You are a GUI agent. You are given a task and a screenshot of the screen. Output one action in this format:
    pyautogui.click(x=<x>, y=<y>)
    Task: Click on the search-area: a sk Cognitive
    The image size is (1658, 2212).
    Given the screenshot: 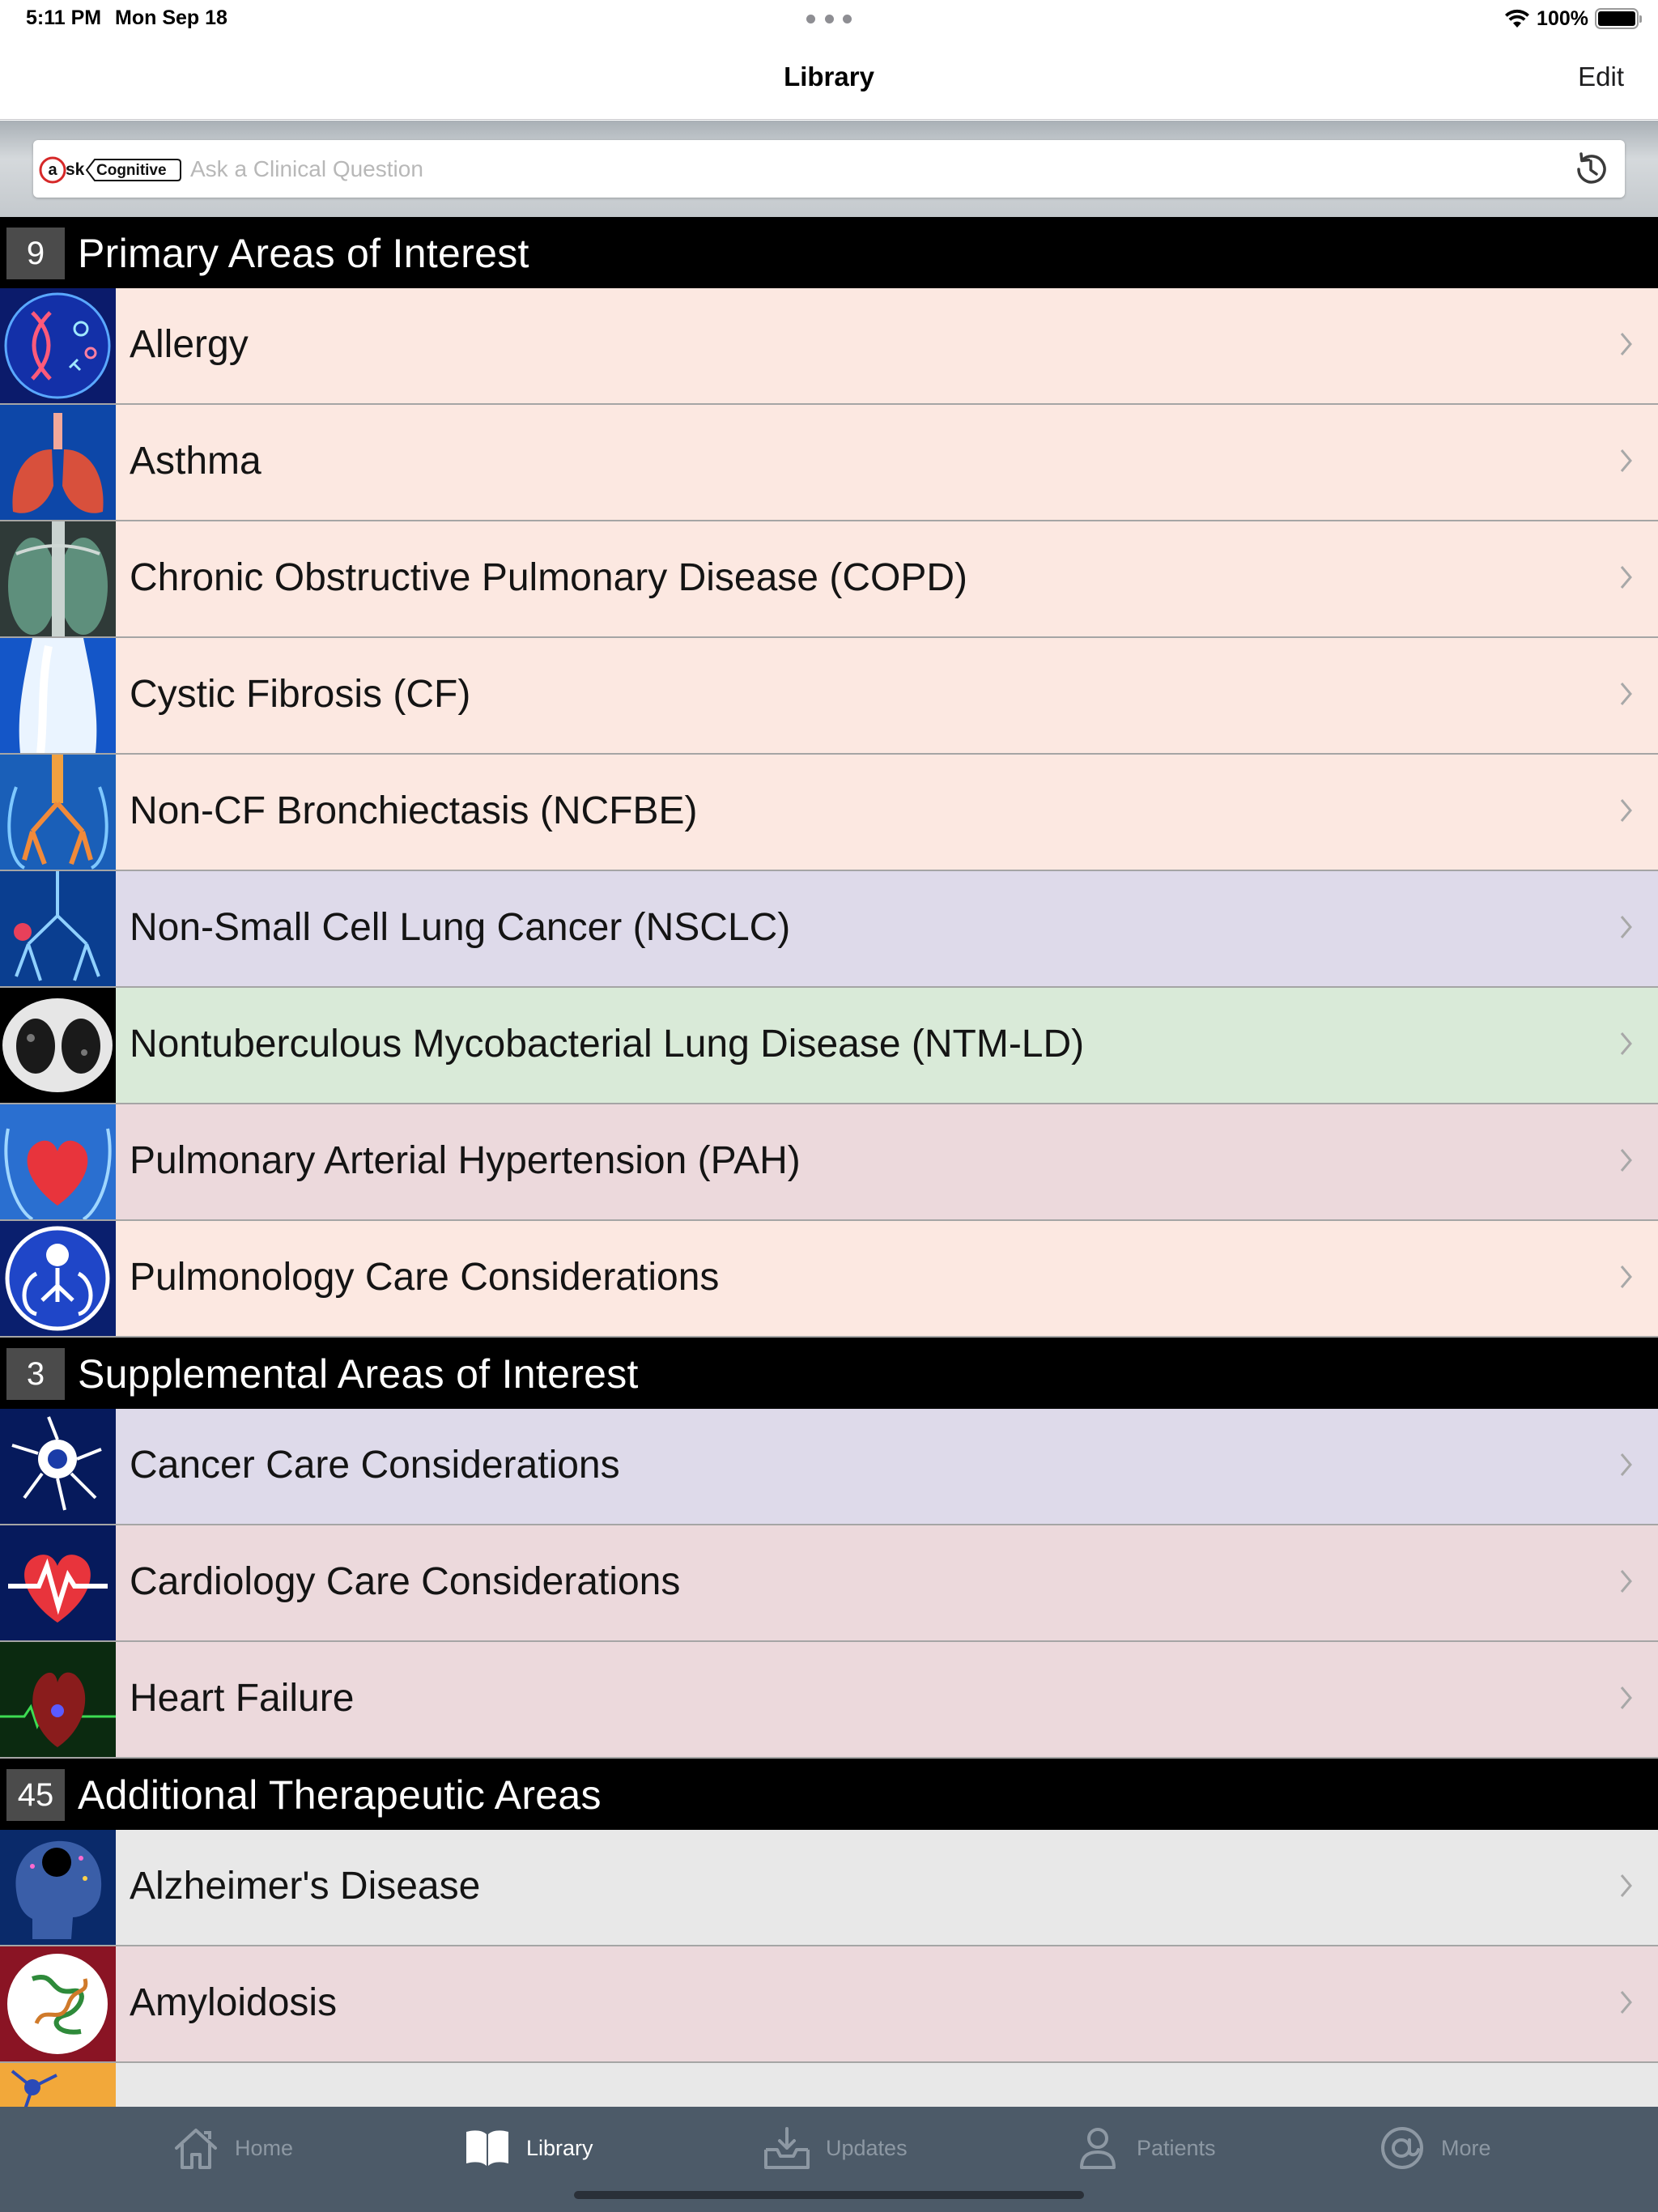 What is the action you would take?
    pyautogui.click(x=829, y=169)
    